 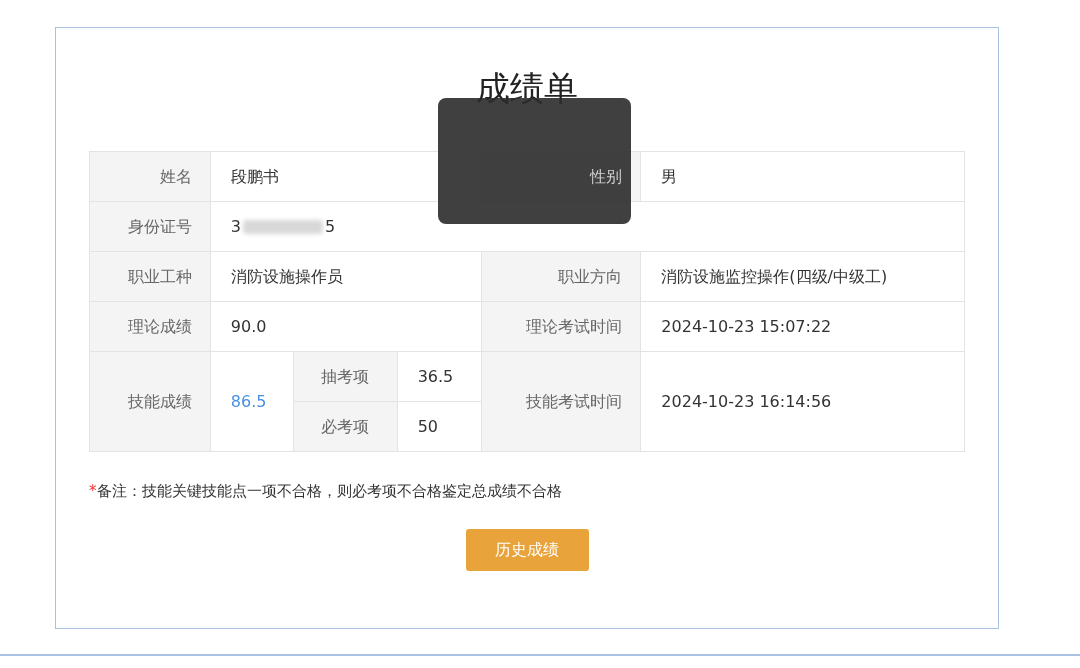 What do you see at coordinates (561, 401) in the screenshot?
I see `field-label: 技能考试时间` at bounding box center [561, 401].